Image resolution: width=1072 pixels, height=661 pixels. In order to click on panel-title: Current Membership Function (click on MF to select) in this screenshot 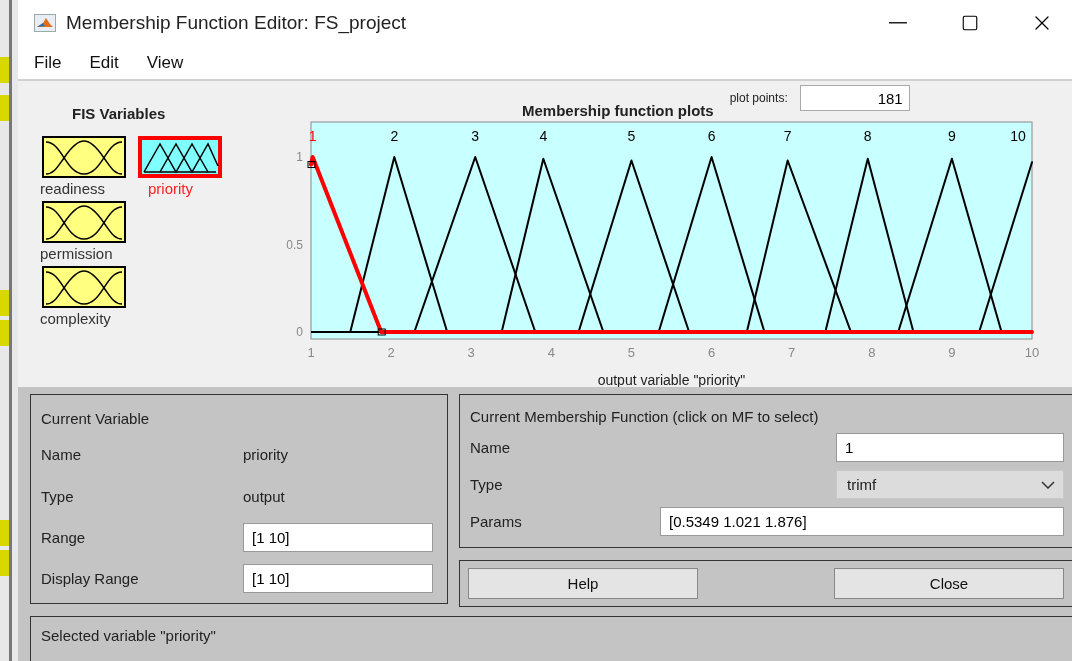, I will do `click(645, 416)`.